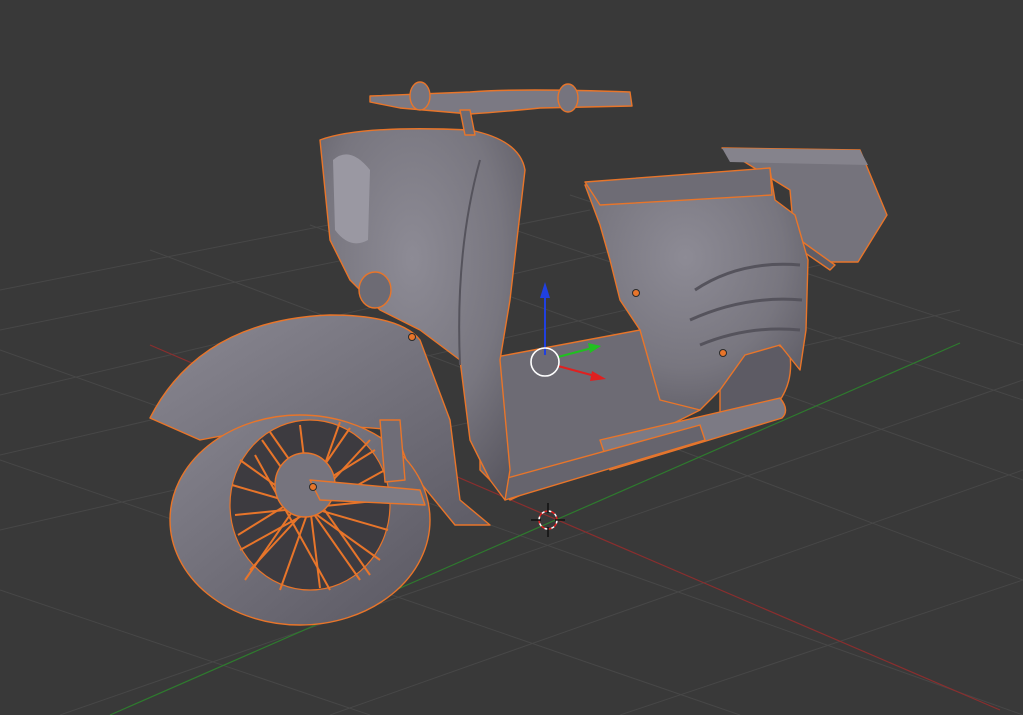 The width and height of the screenshot is (1023, 715). Describe the element at coordinates (548, 520) in the screenshot. I see `3d-cursor-icon` at that location.